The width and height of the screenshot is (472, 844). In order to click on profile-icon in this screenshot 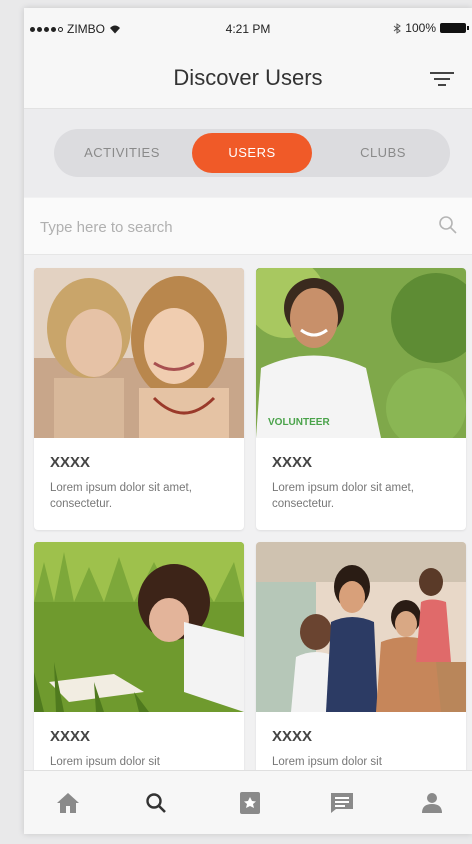, I will do `click(432, 803)`.